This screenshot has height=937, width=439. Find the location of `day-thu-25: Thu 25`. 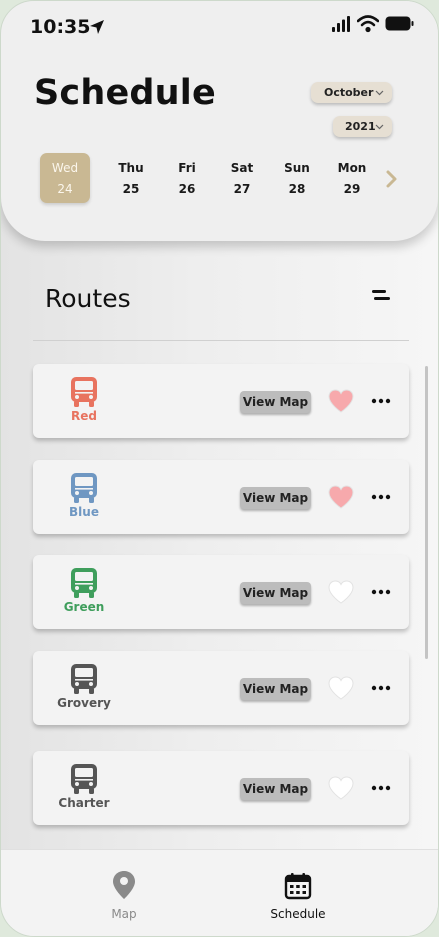

day-thu-25: Thu 25 is located at coordinates (131, 178).